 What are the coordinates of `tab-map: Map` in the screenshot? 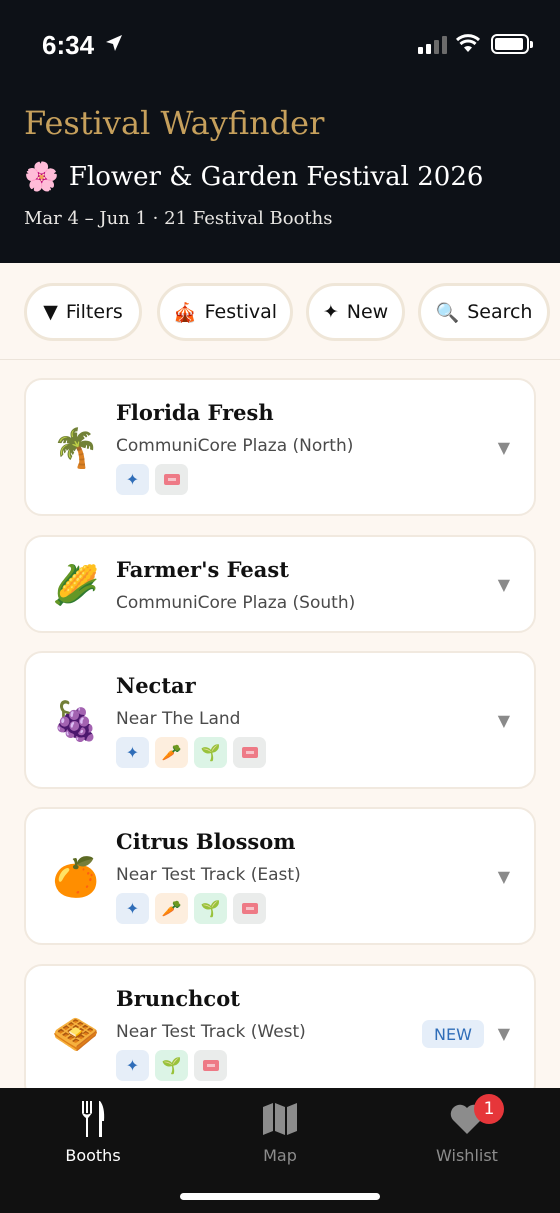 It's located at (280, 1131).